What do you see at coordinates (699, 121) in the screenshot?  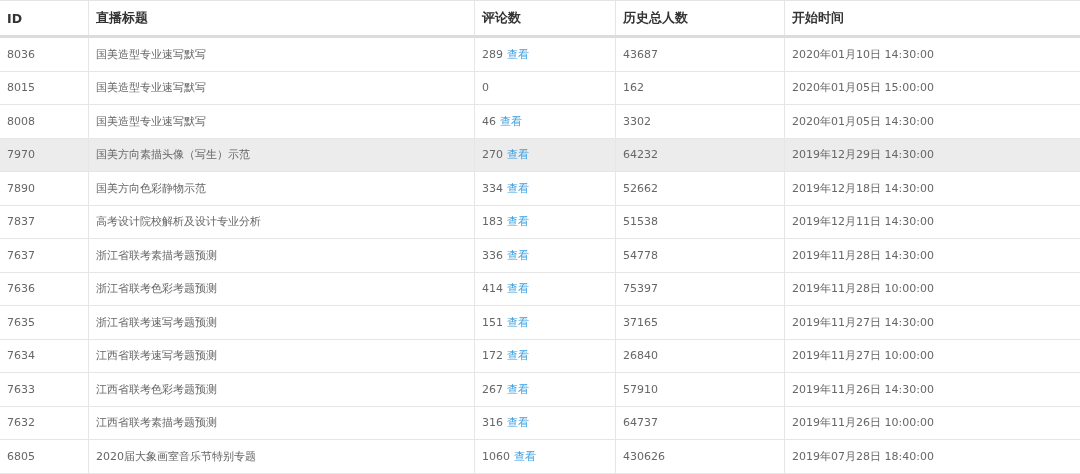 I see `table-cell: 3302` at bounding box center [699, 121].